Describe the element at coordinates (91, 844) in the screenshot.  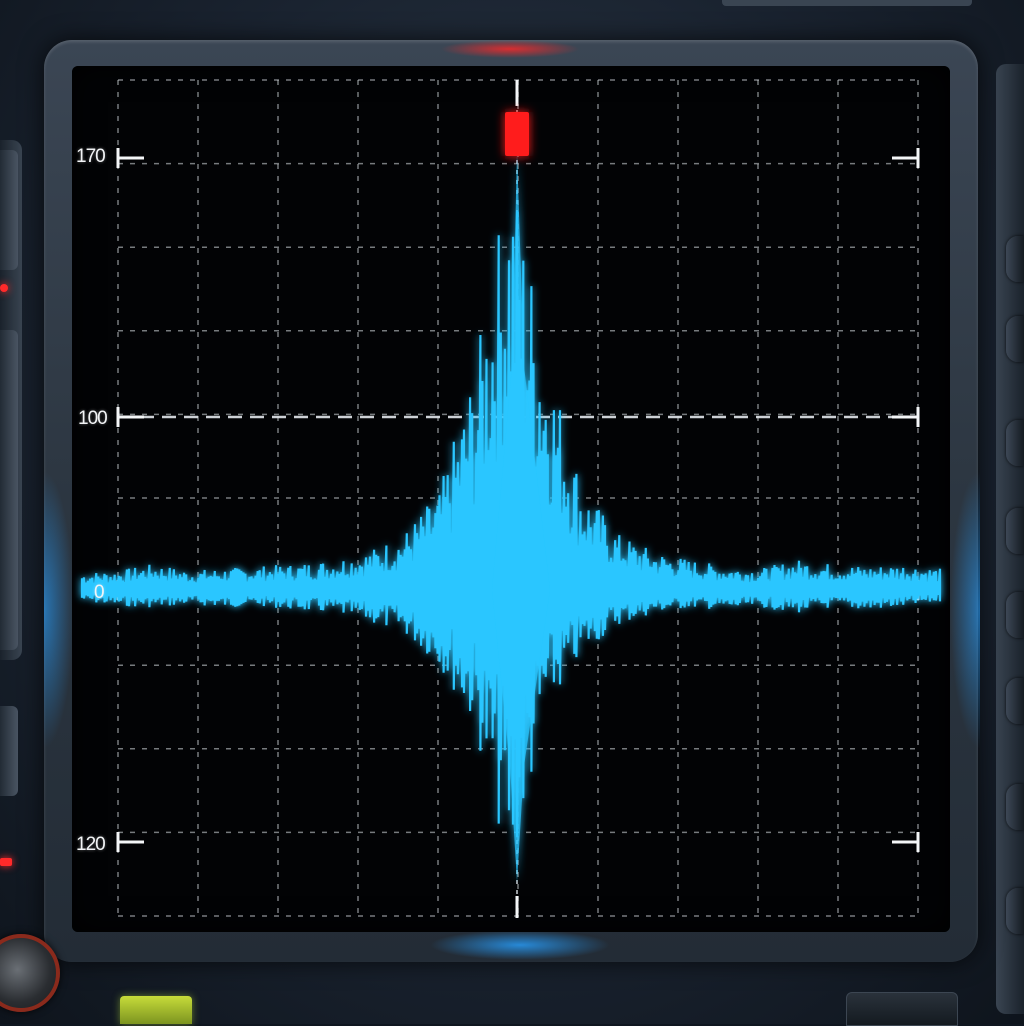
I see `y-tick-label-bottom: 120` at that location.